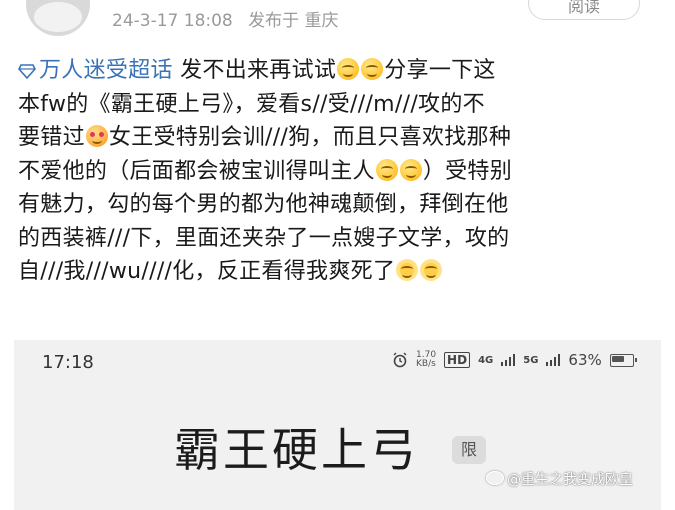 This screenshot has width=675, height=510. I want to click on post-line-7: 自///我///wu////化，反正看得我爽死了, so click(343, 272).